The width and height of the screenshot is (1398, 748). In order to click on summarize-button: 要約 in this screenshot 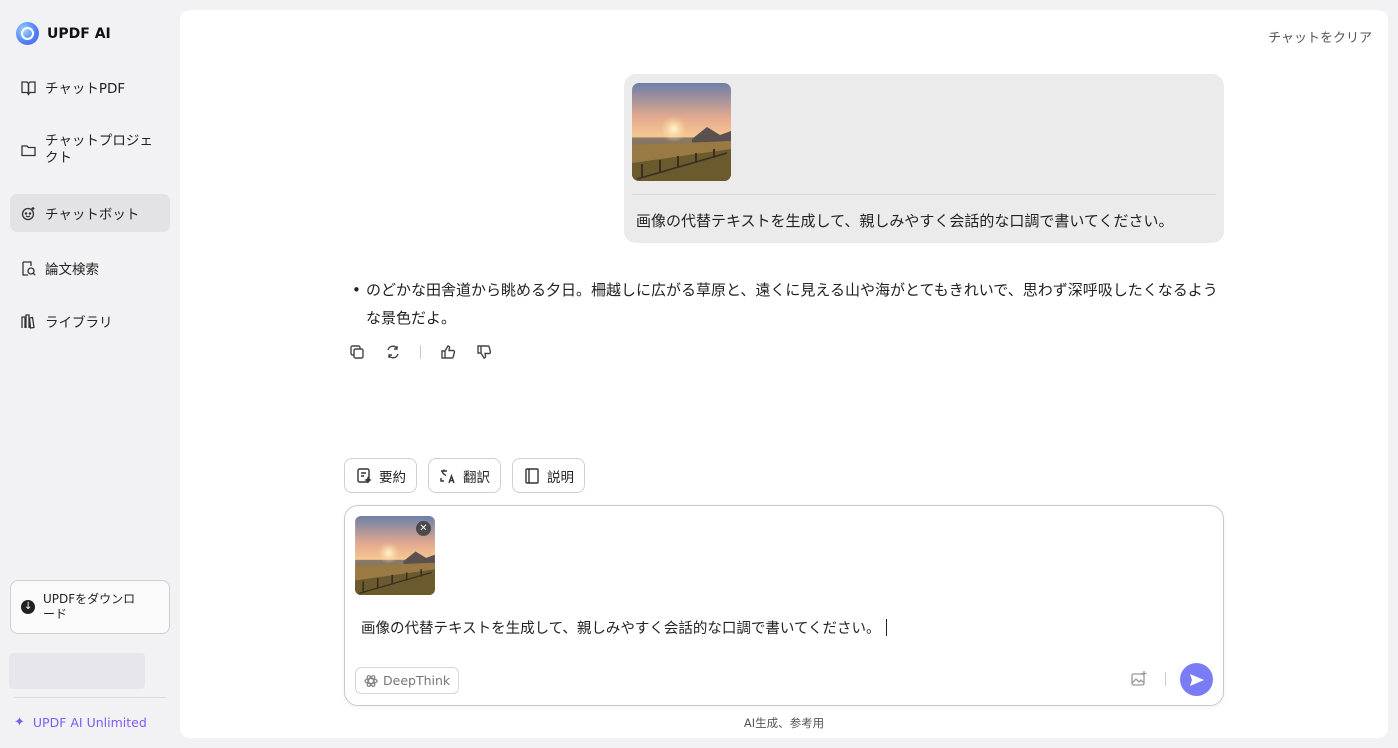, I will do `click(380, 475)`.